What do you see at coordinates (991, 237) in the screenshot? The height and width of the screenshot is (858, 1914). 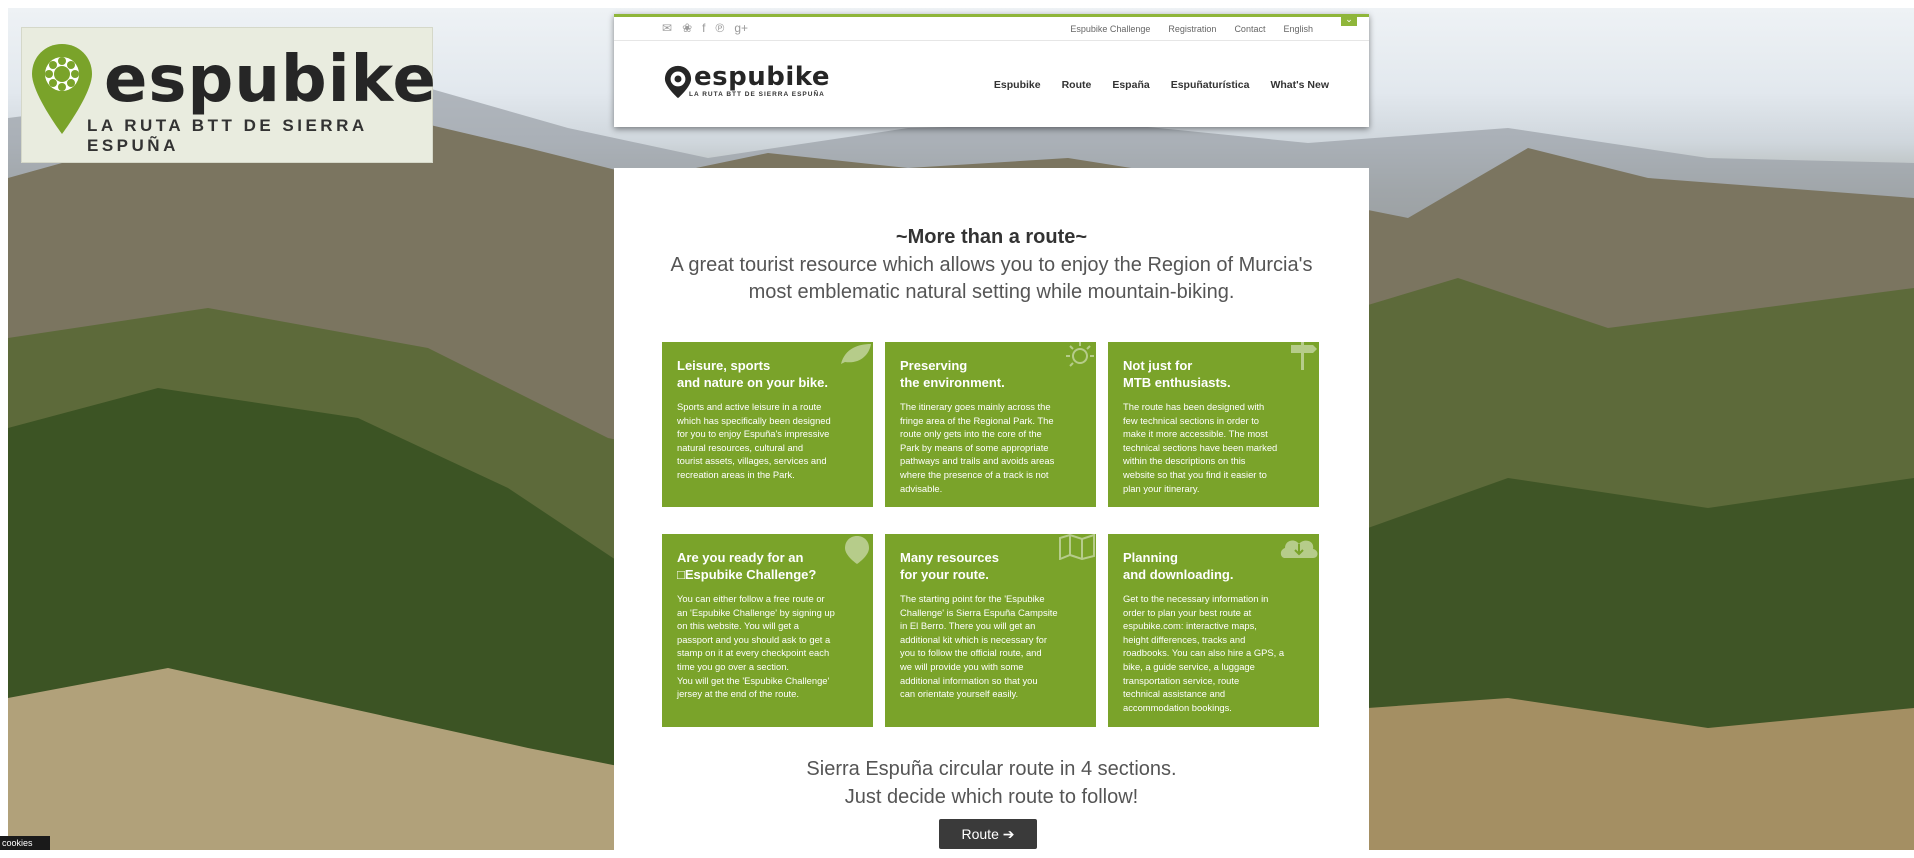 I see `page-headline: ~More than a route~` at bounding box center [991, 237].